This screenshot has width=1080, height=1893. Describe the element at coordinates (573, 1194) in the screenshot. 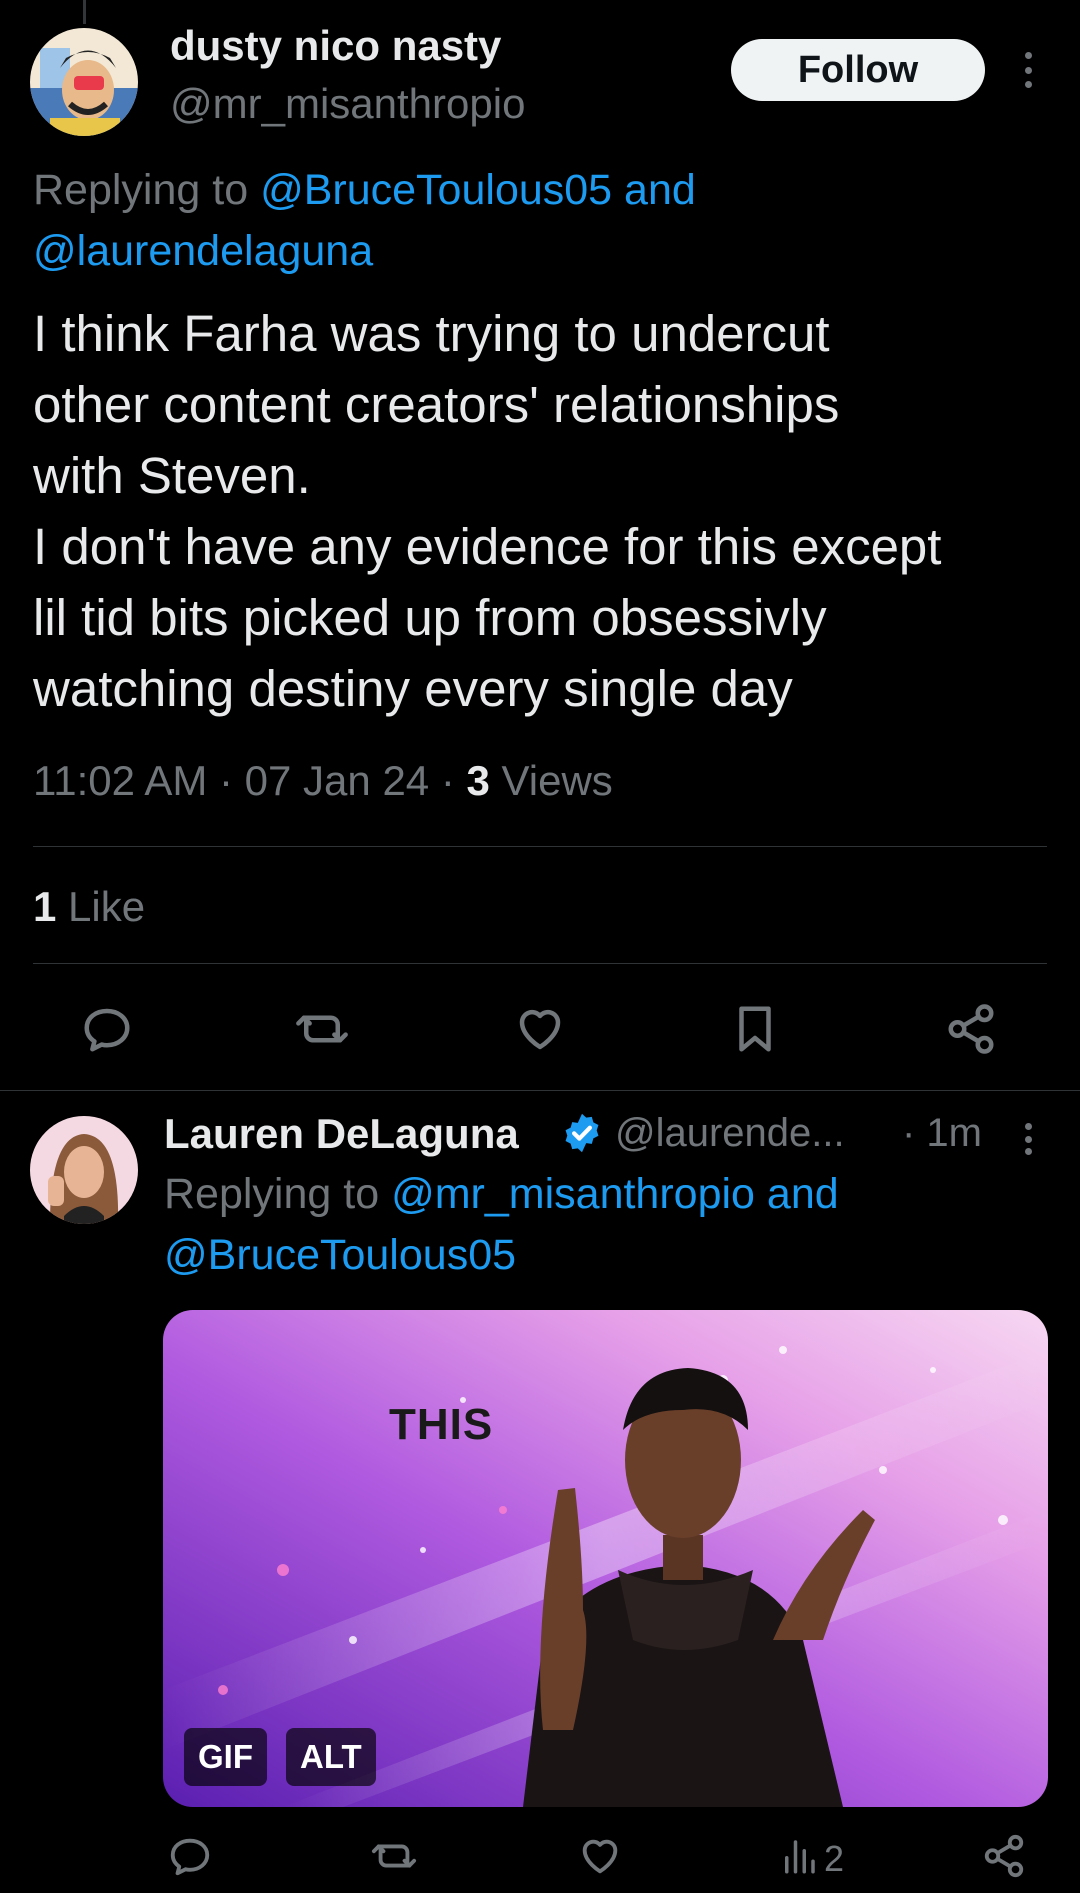

I see `mention-link: @mr_misanthropio` at that location.